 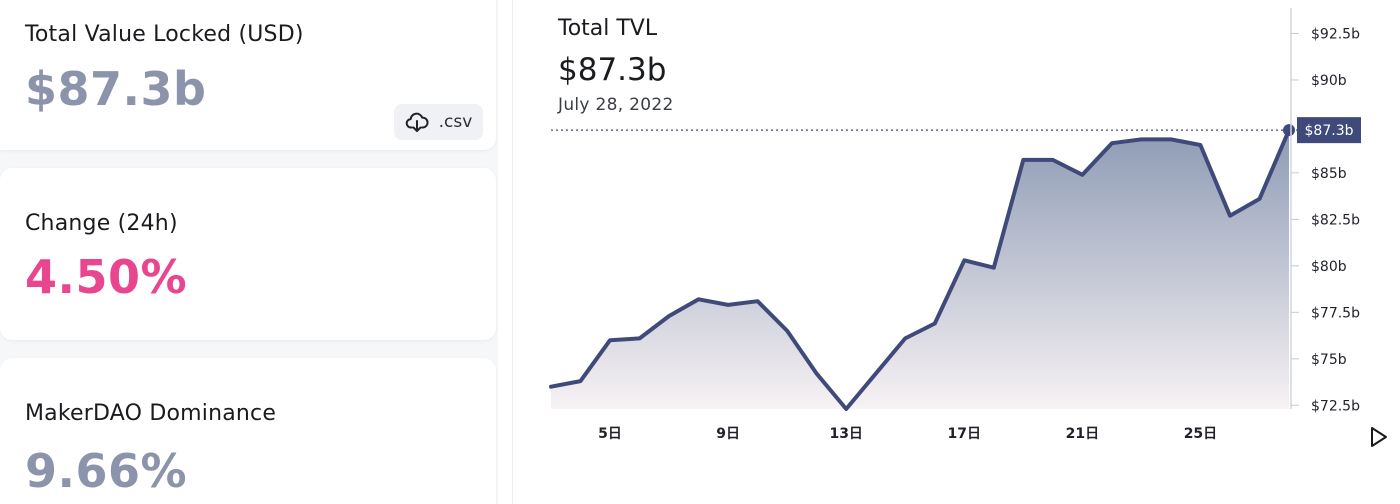 I want to click on y-tick-label: $72.5b, so click(x=1335, y=406).